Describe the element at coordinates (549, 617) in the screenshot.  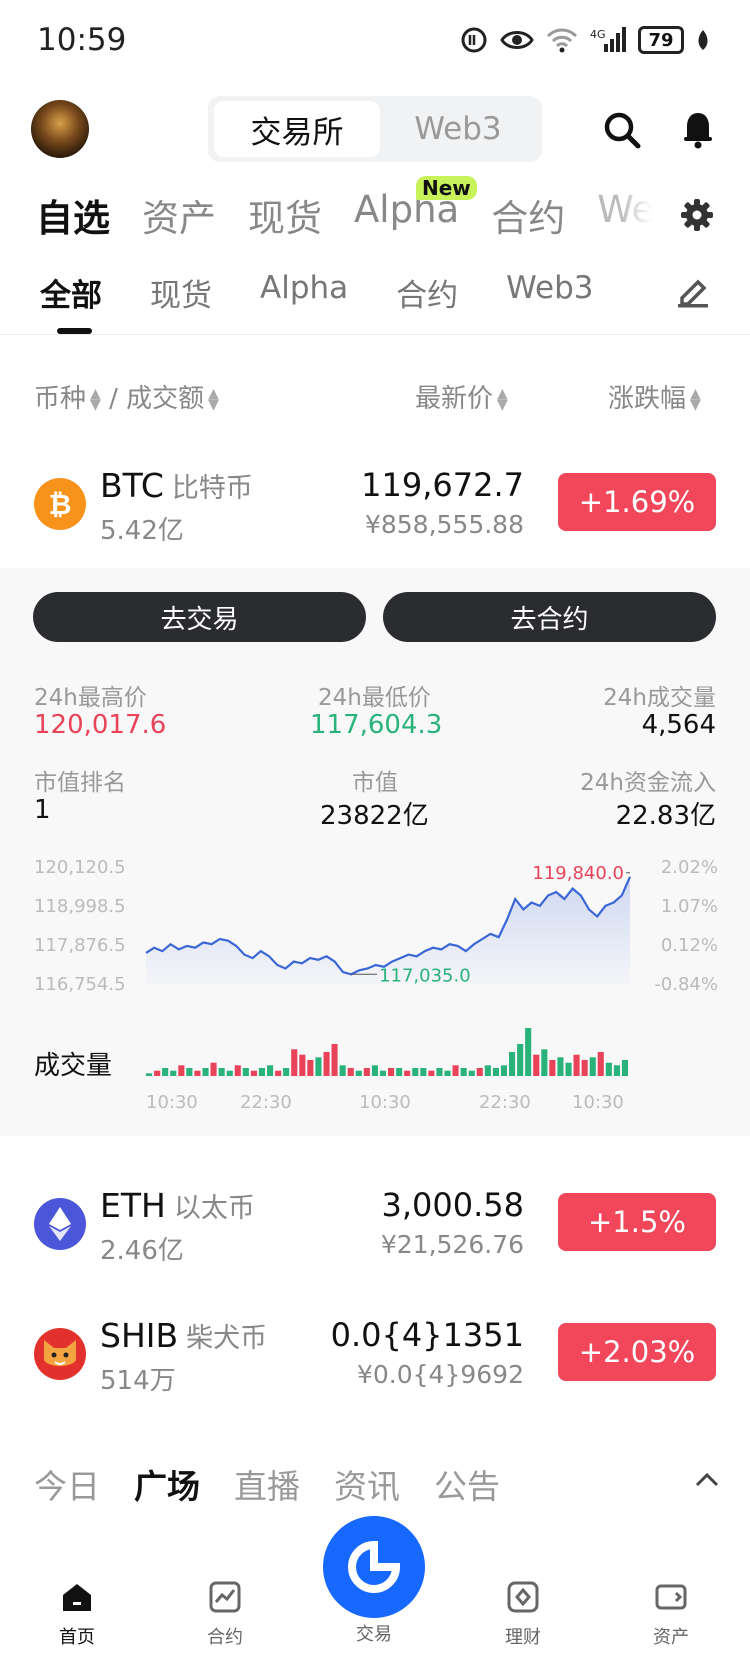
I see `go-contract-button: 去合约` at that location.